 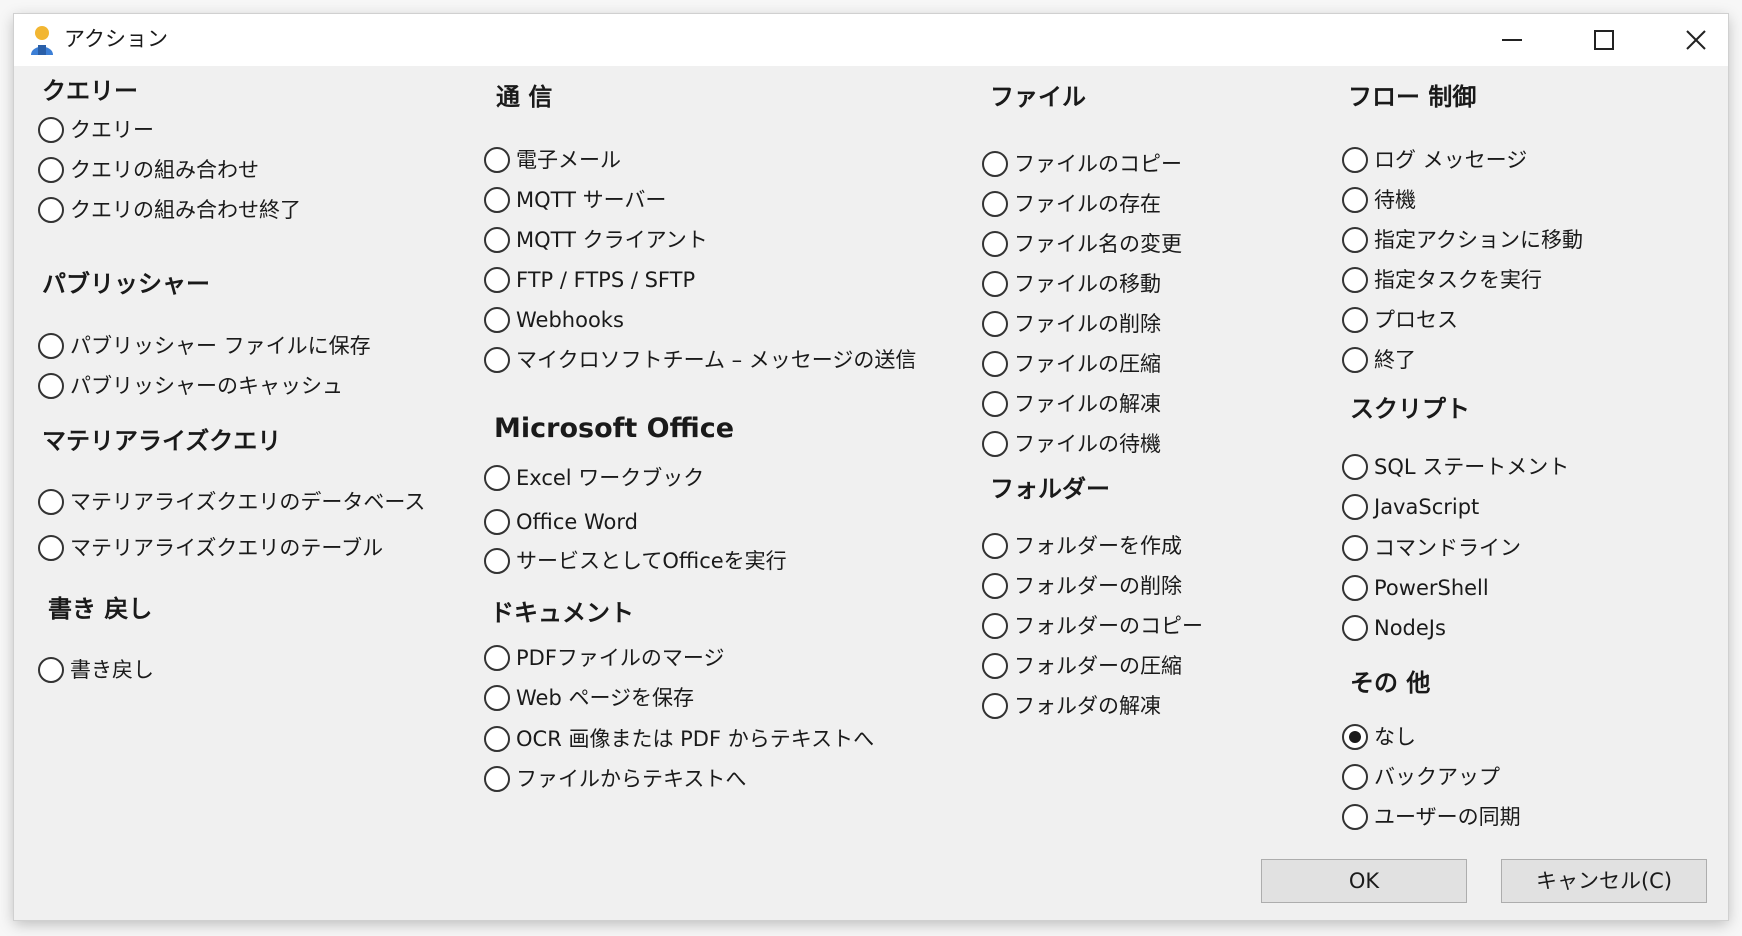 I want to click on radio-query-combine: クエリの組み合わせ, so click(x=148, y=170).